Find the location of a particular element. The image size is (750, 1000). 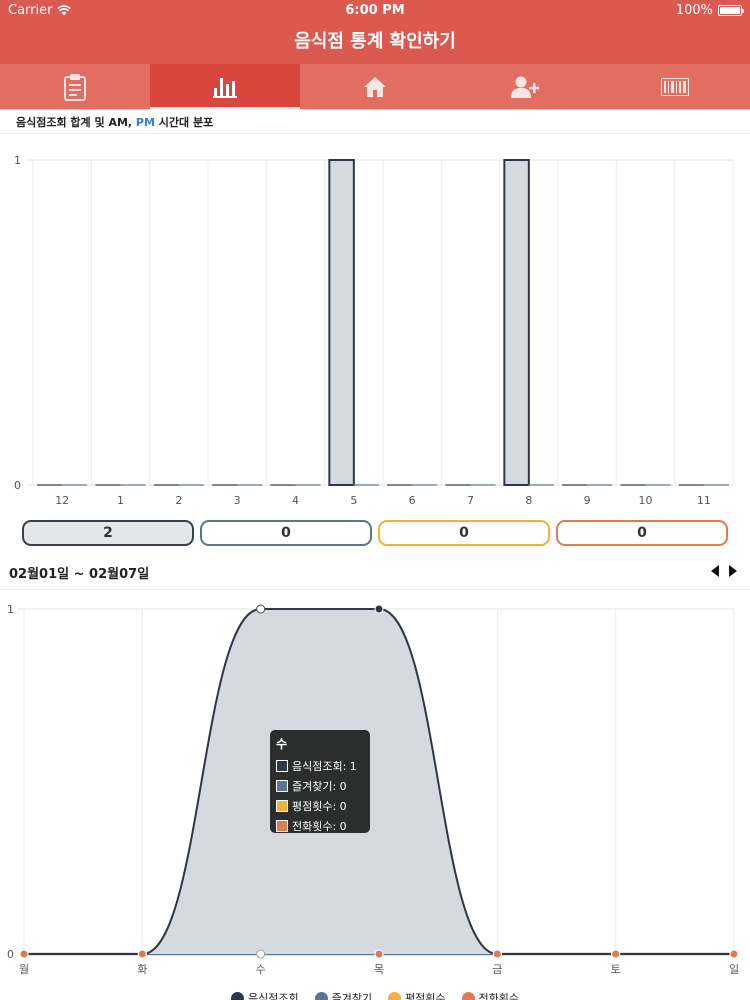

tooltip-label: 음식점조회: 1 is located at coordinates (324, 766).